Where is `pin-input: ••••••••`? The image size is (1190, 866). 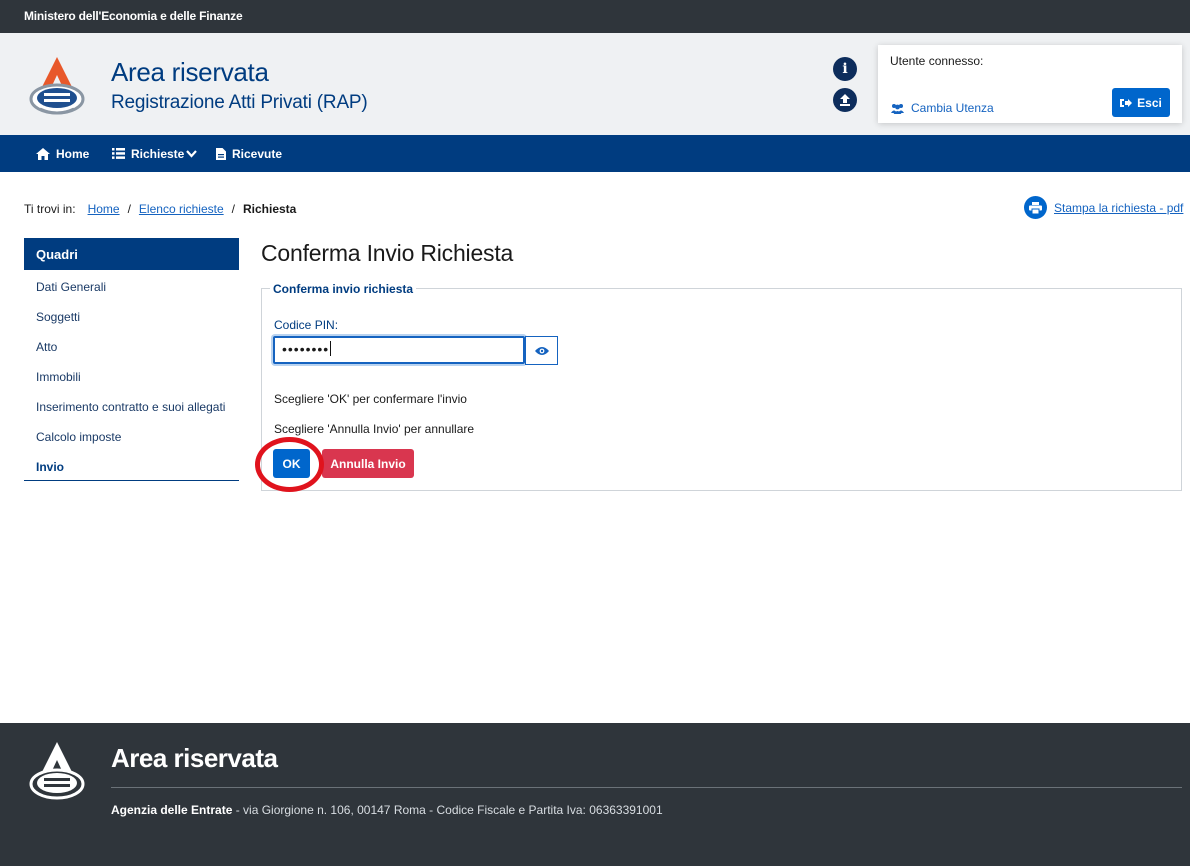
pin-input: •••••••• is located at coordinates (399, 350).